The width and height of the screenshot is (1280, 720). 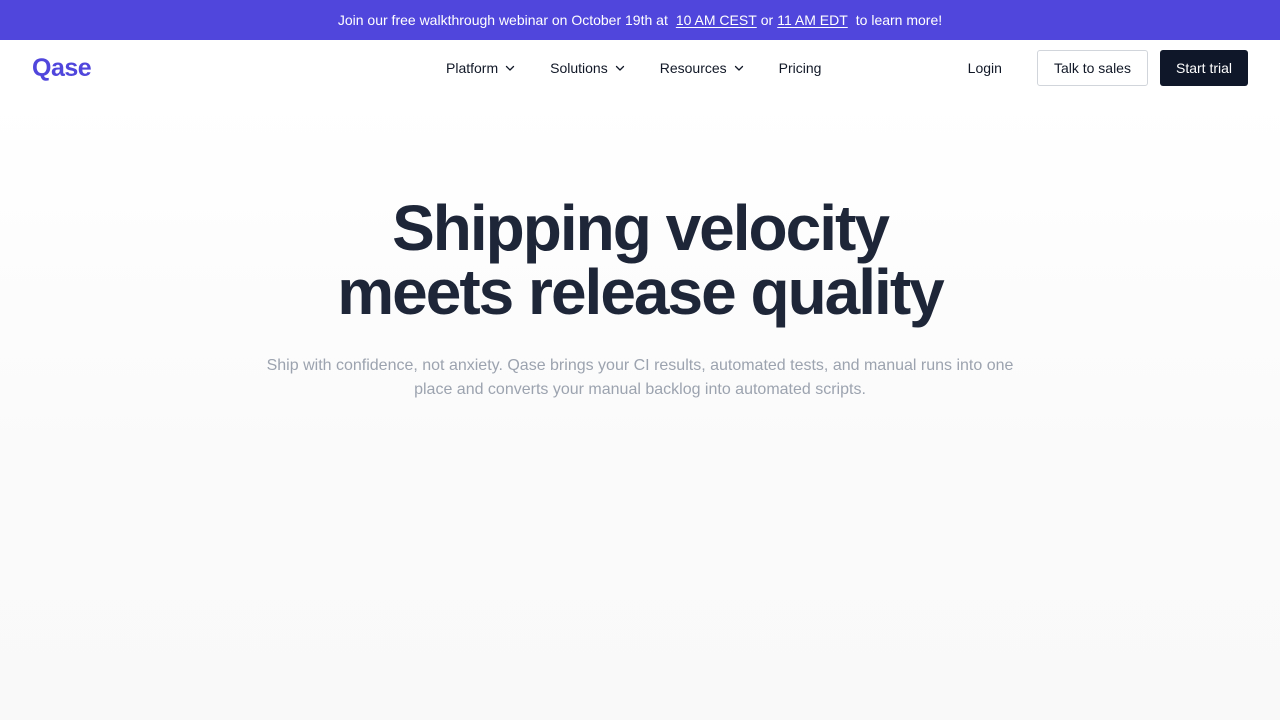 I want to click on banner-link-cest: 10 AM CEST, so click(x=716, y=20).